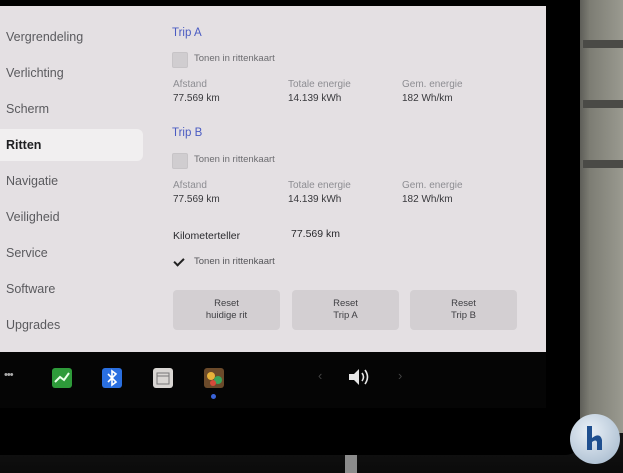 Image resolution: width=623 pixels, height=473 pixels. I want to click on reset-trip-b-line1: Reset, so click(463, 303).